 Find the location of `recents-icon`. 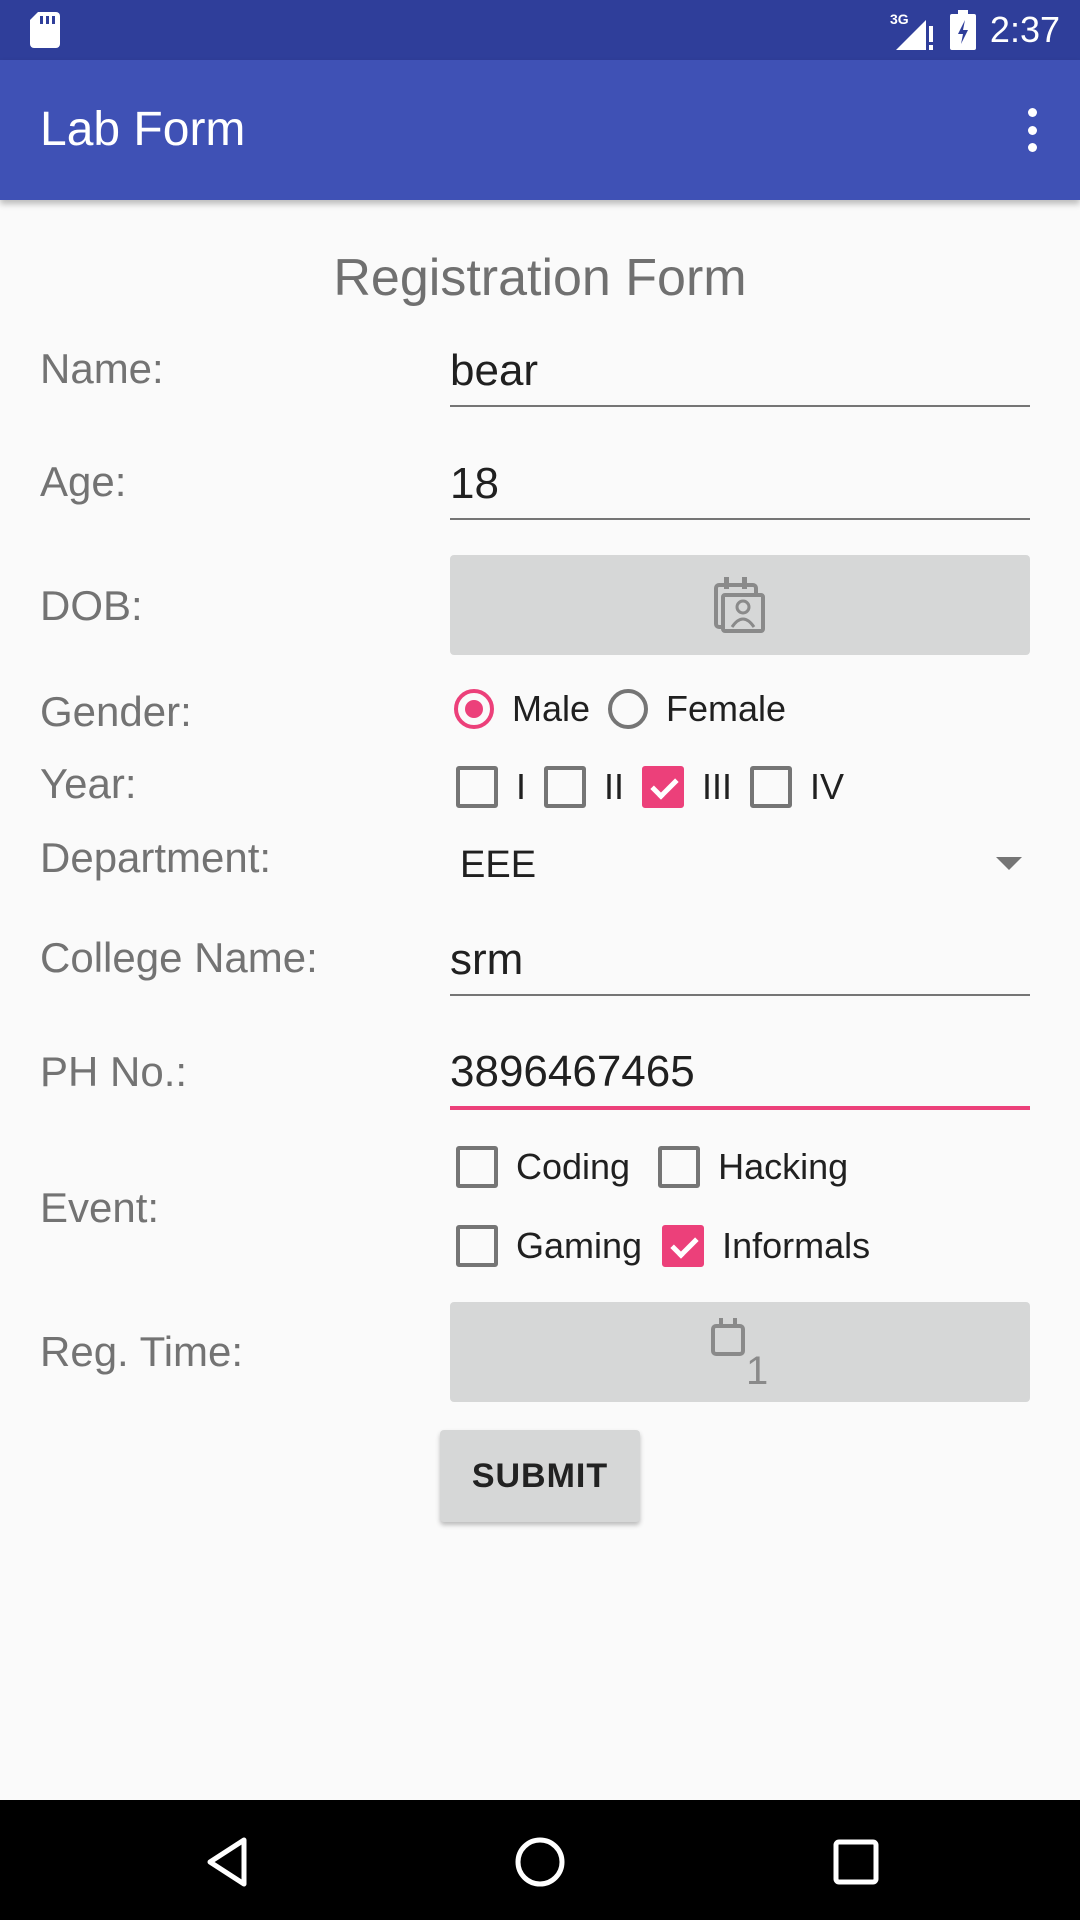

recents-icon is located at coordinates (856, 1862).